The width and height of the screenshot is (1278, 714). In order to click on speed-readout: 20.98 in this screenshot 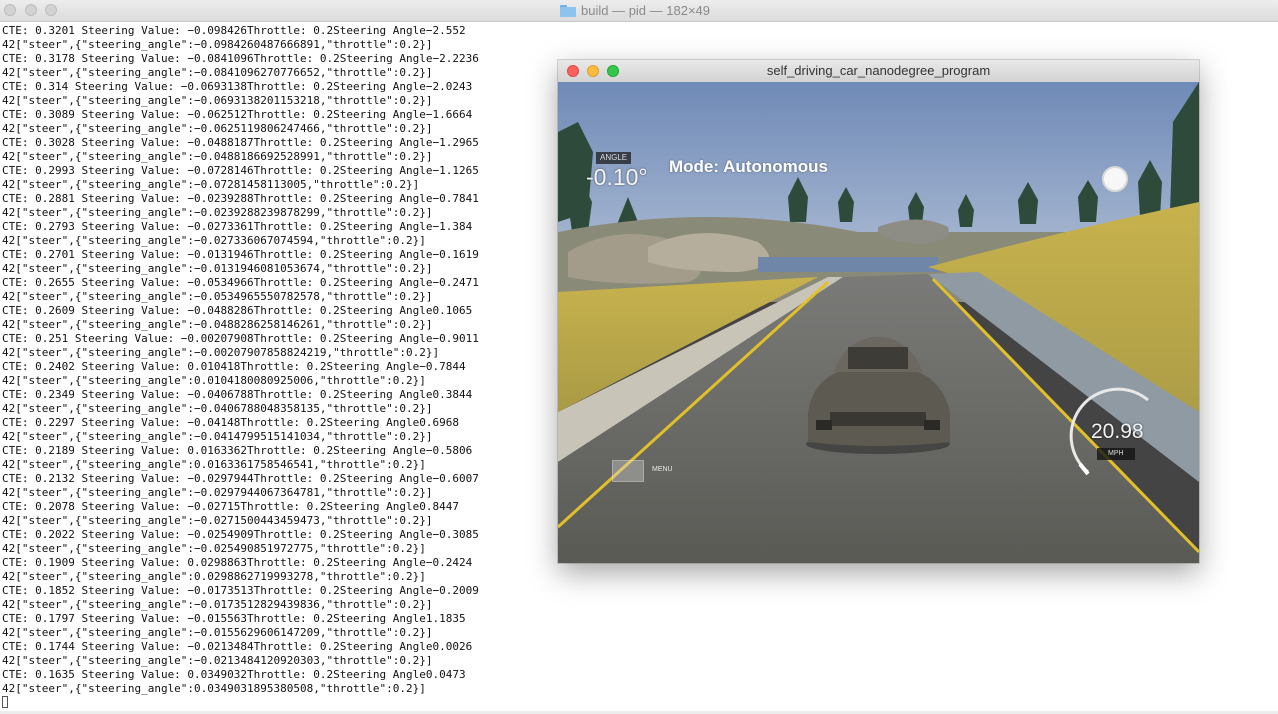, I will do `click(1117, 431)`.